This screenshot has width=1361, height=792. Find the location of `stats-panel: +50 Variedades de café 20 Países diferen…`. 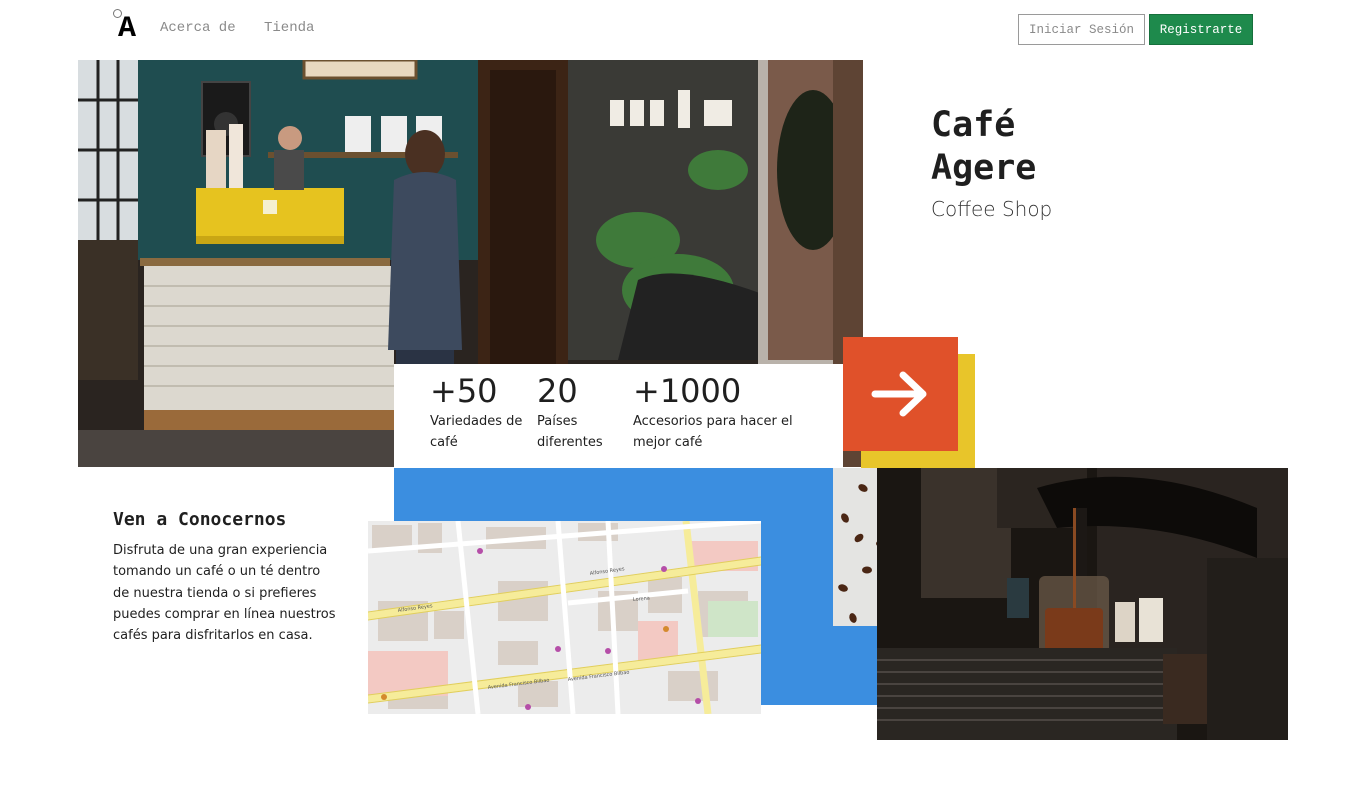

stats-panel: +50 Variedades de café 20 Países diferen… is located at coordinates (618, 416).